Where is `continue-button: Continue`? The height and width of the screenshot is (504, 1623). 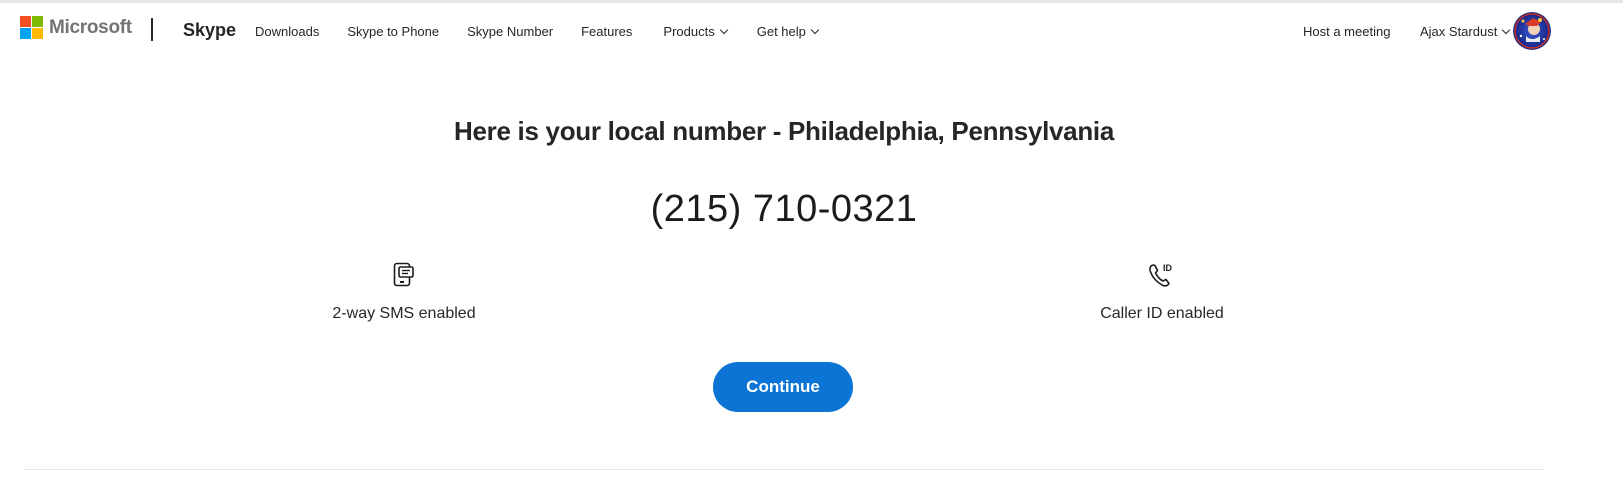 continue-button: Continue is located at coordinates (783, 387).